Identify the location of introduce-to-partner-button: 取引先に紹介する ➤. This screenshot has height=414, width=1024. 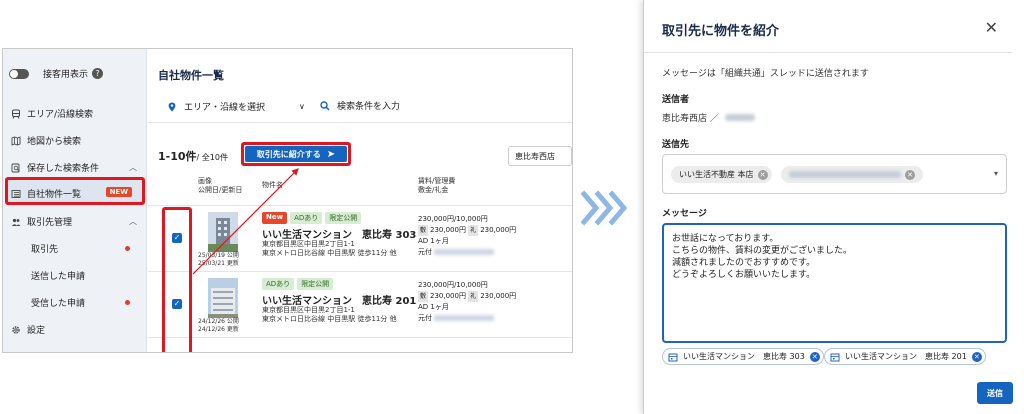
(296, 154).